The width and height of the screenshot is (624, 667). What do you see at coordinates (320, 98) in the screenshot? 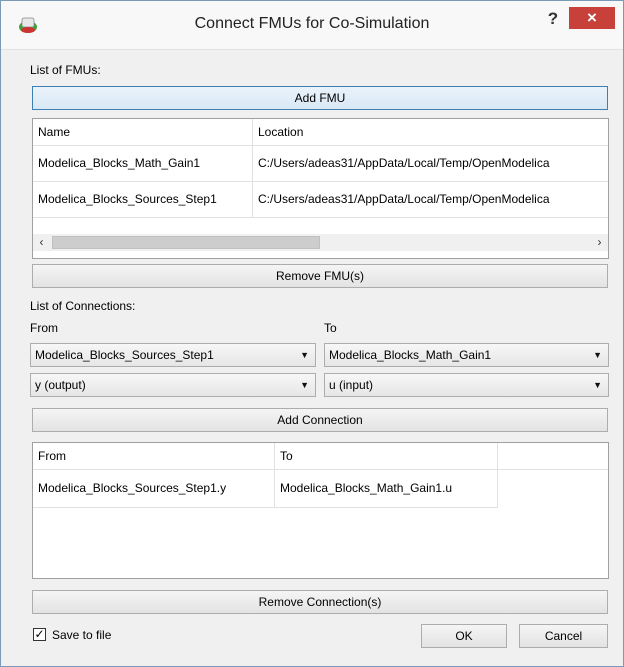
I see `add-fmu-button: Add FMU` at bounding box center [320, 98].